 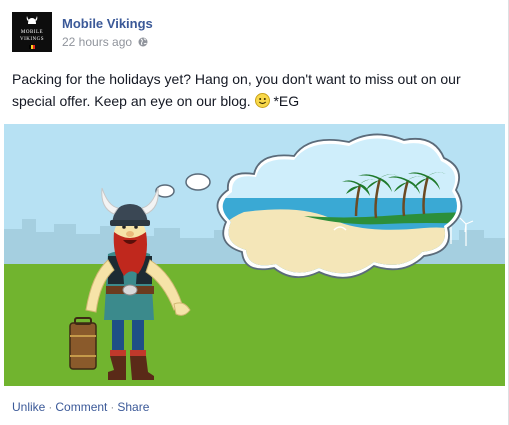 I want to click on avatar-brand-line2: VIKINGS, so click(x=32, y=39).